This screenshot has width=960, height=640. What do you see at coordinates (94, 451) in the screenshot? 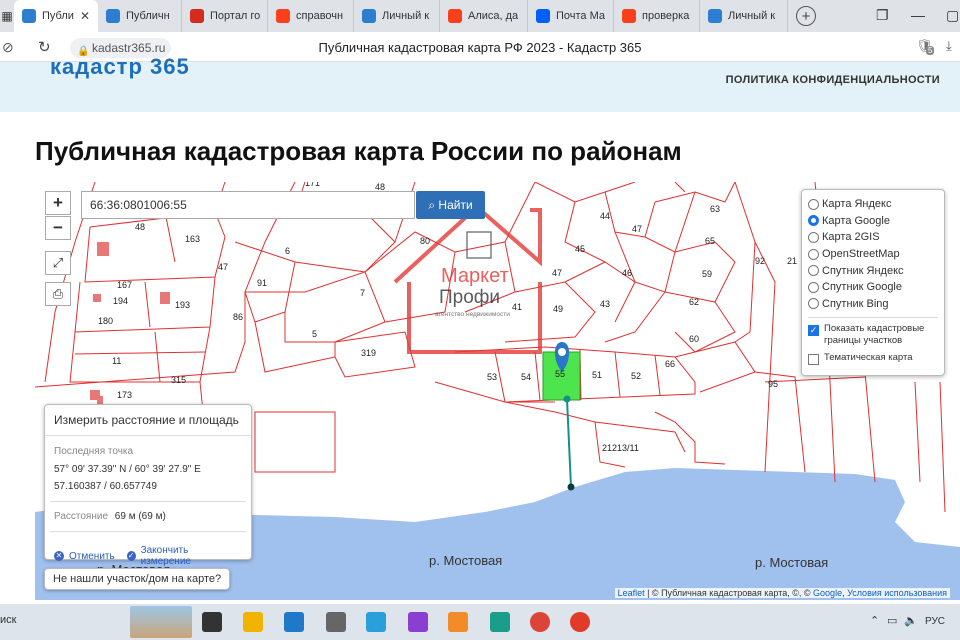
I see `last-point-label: Последняя точка` at bounding box center [94, 451].